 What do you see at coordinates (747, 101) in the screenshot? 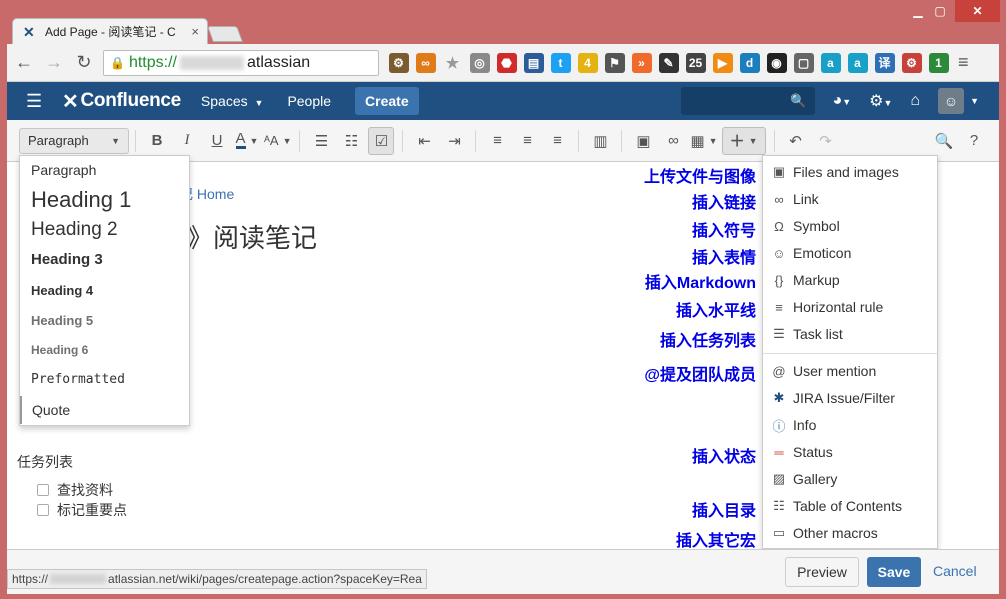
I see `search-input: 🔍` at bounding box center [747, 101].